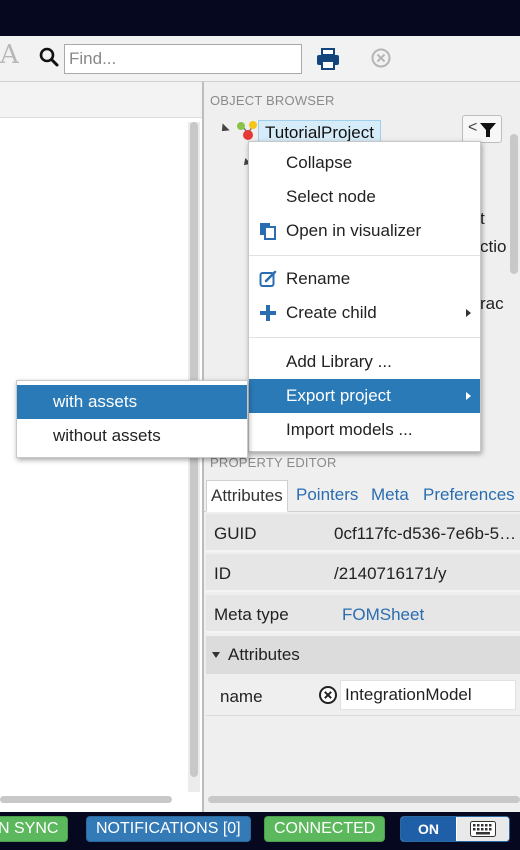 This screenshot has height=850, width=520. I want to click on menu-item-label: Open in visualizer, so click(354, 230).